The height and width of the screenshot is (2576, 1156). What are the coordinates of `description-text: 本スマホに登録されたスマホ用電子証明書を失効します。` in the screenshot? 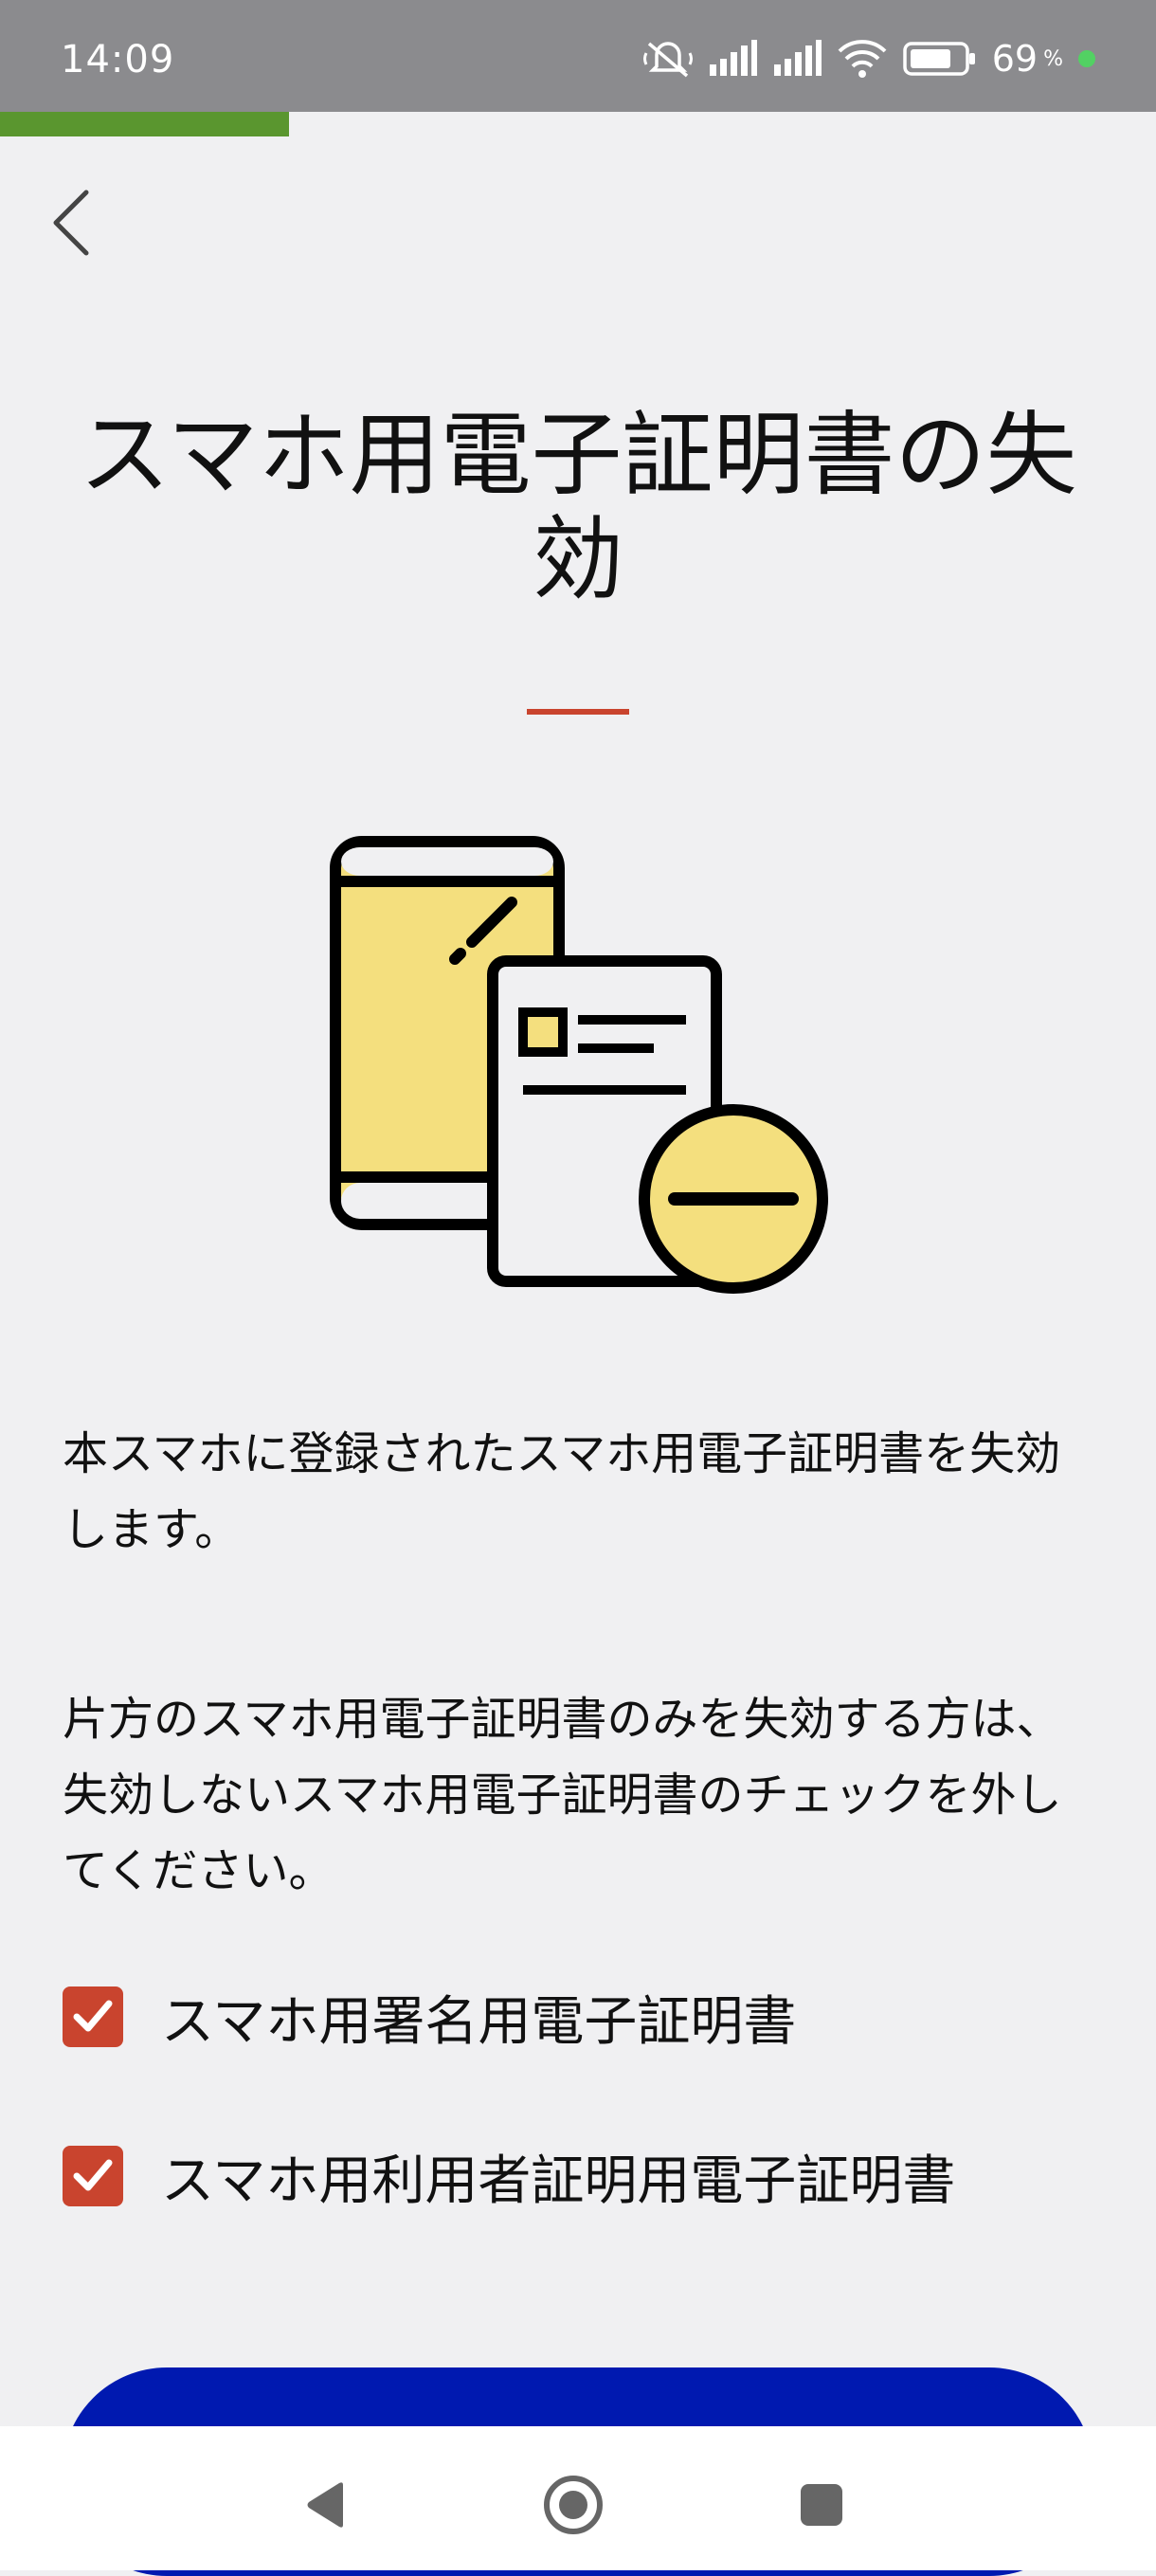 It's located at (562, 1491).